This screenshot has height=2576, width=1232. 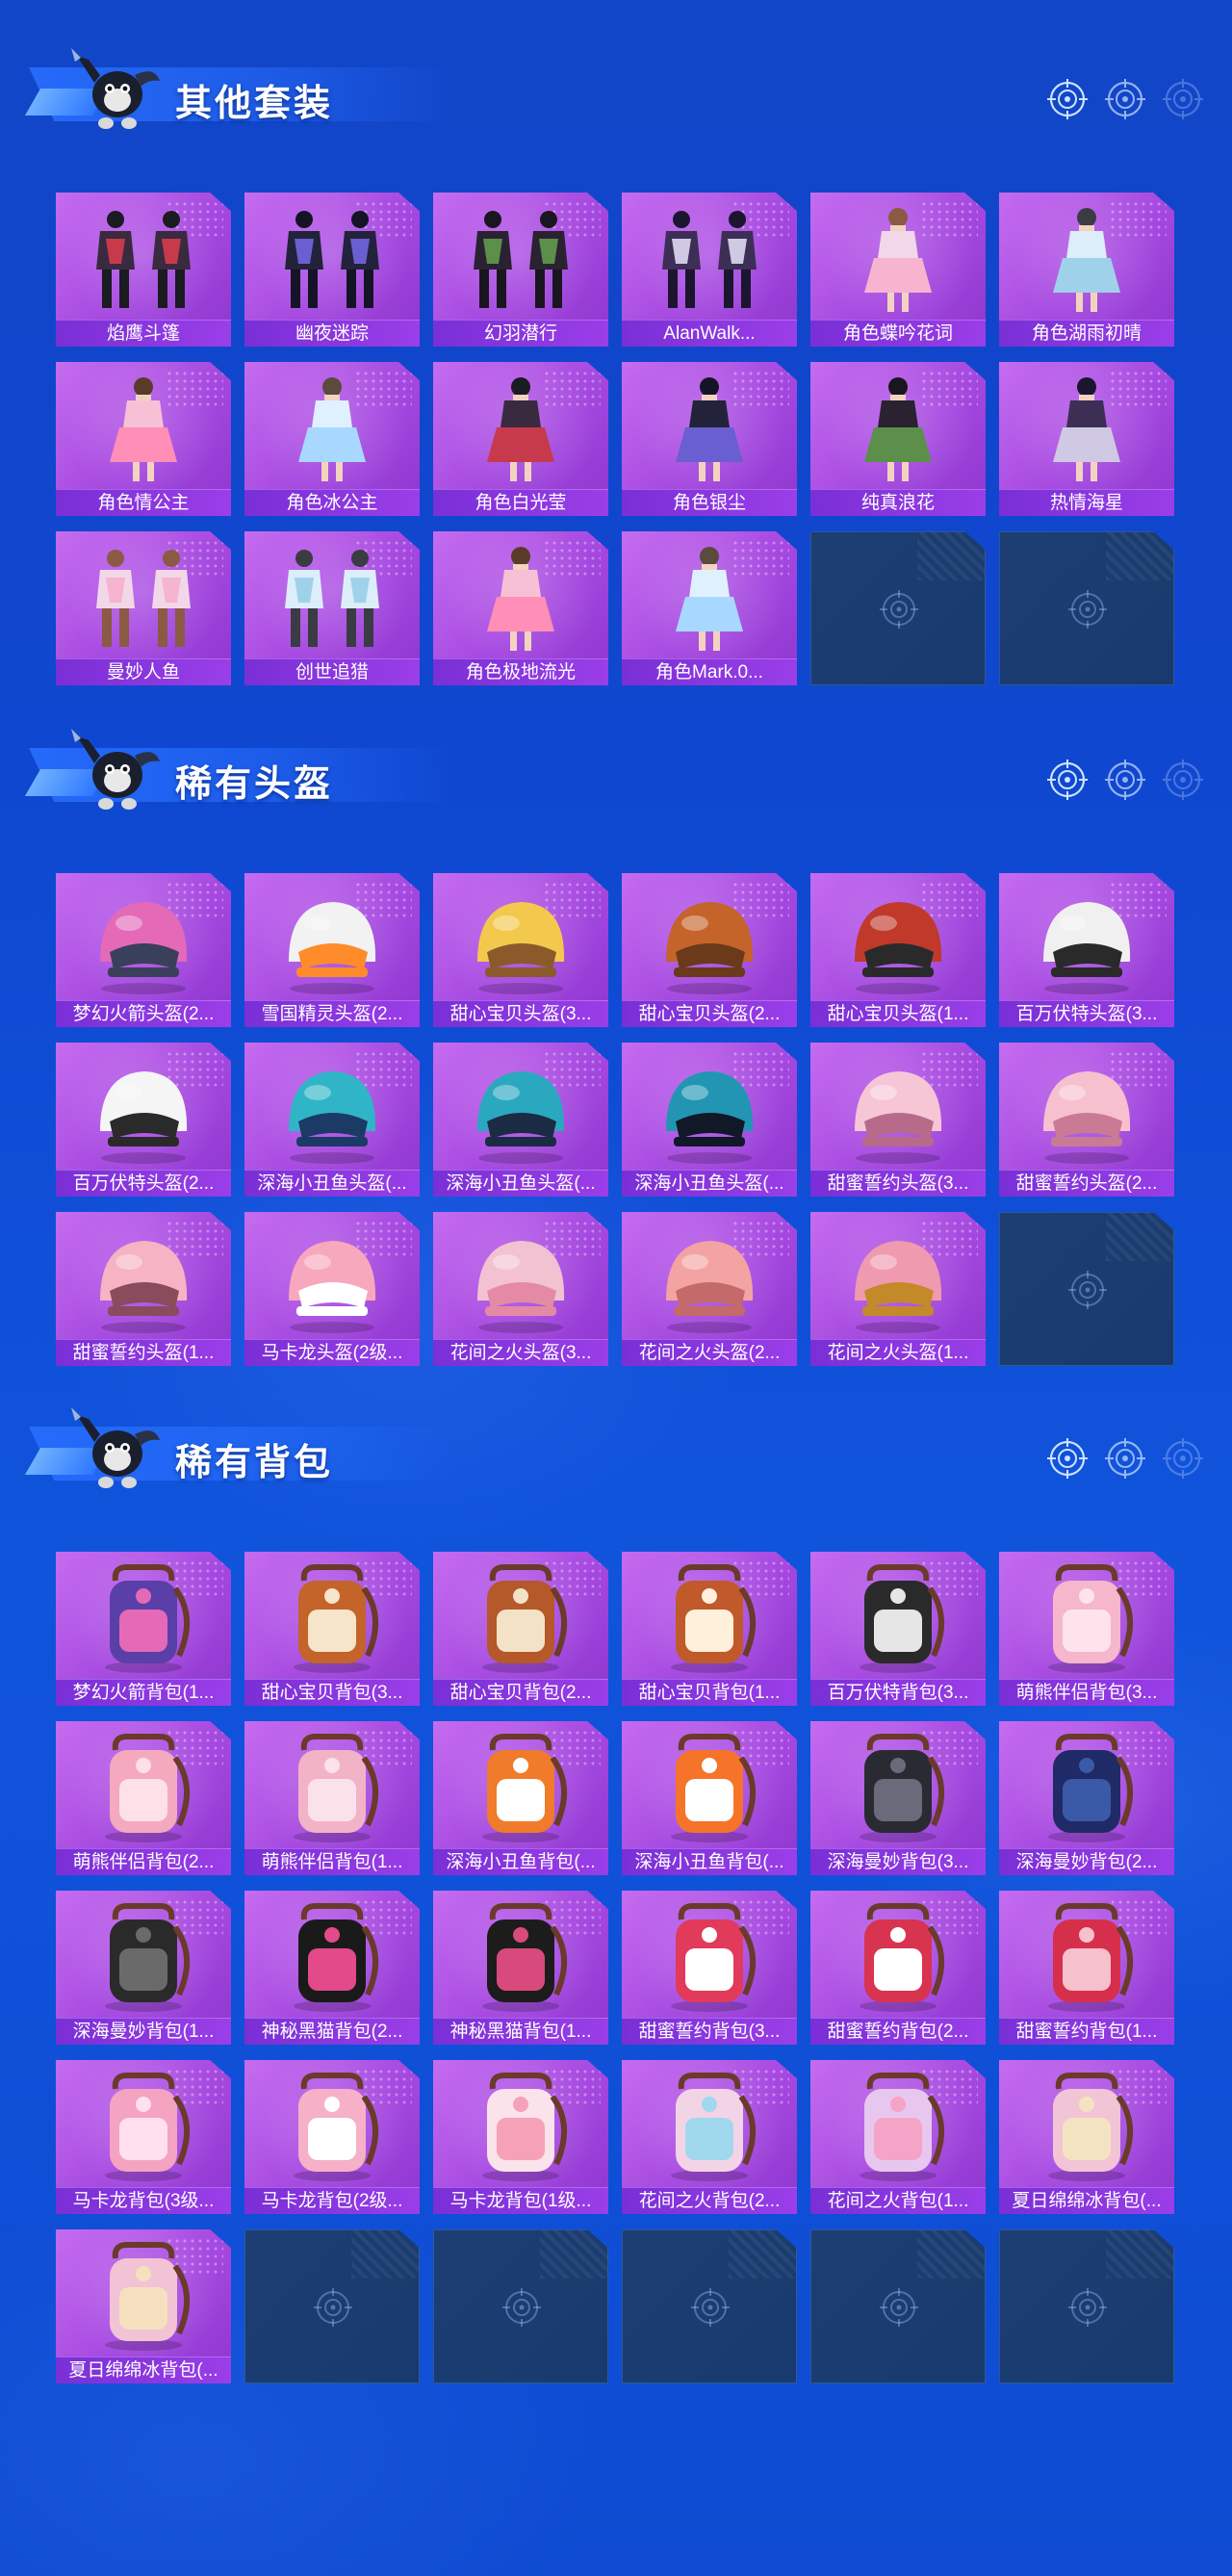 I want to click on section-title: 其他套装, so click(x=254, y=104).